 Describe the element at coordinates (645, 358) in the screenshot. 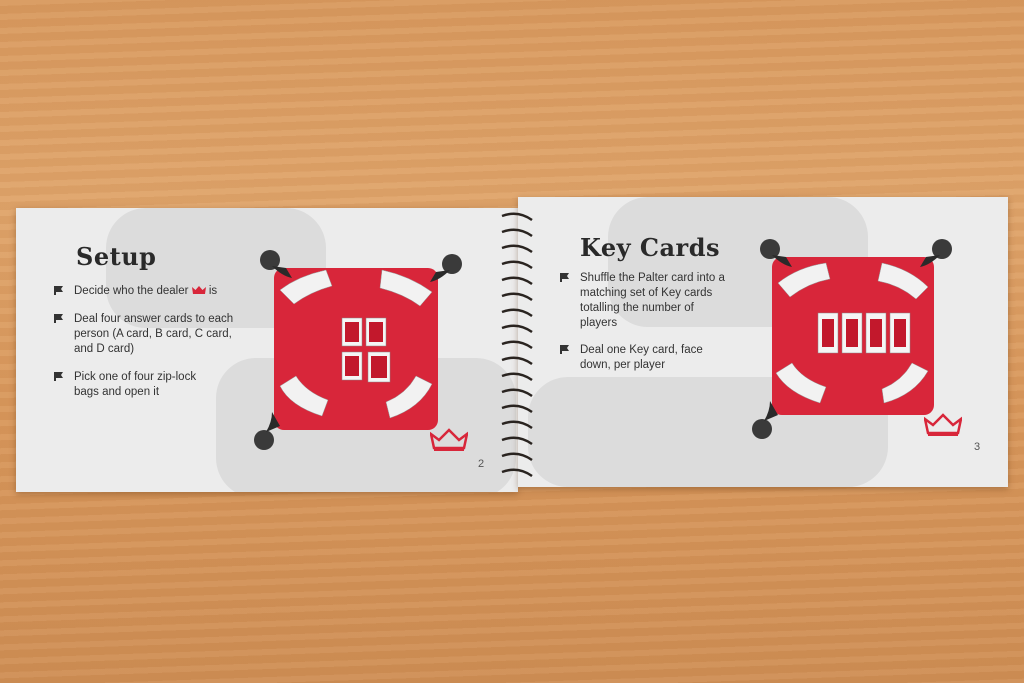

I see `list-item: Deal one Key card, face down, per player` at that location.